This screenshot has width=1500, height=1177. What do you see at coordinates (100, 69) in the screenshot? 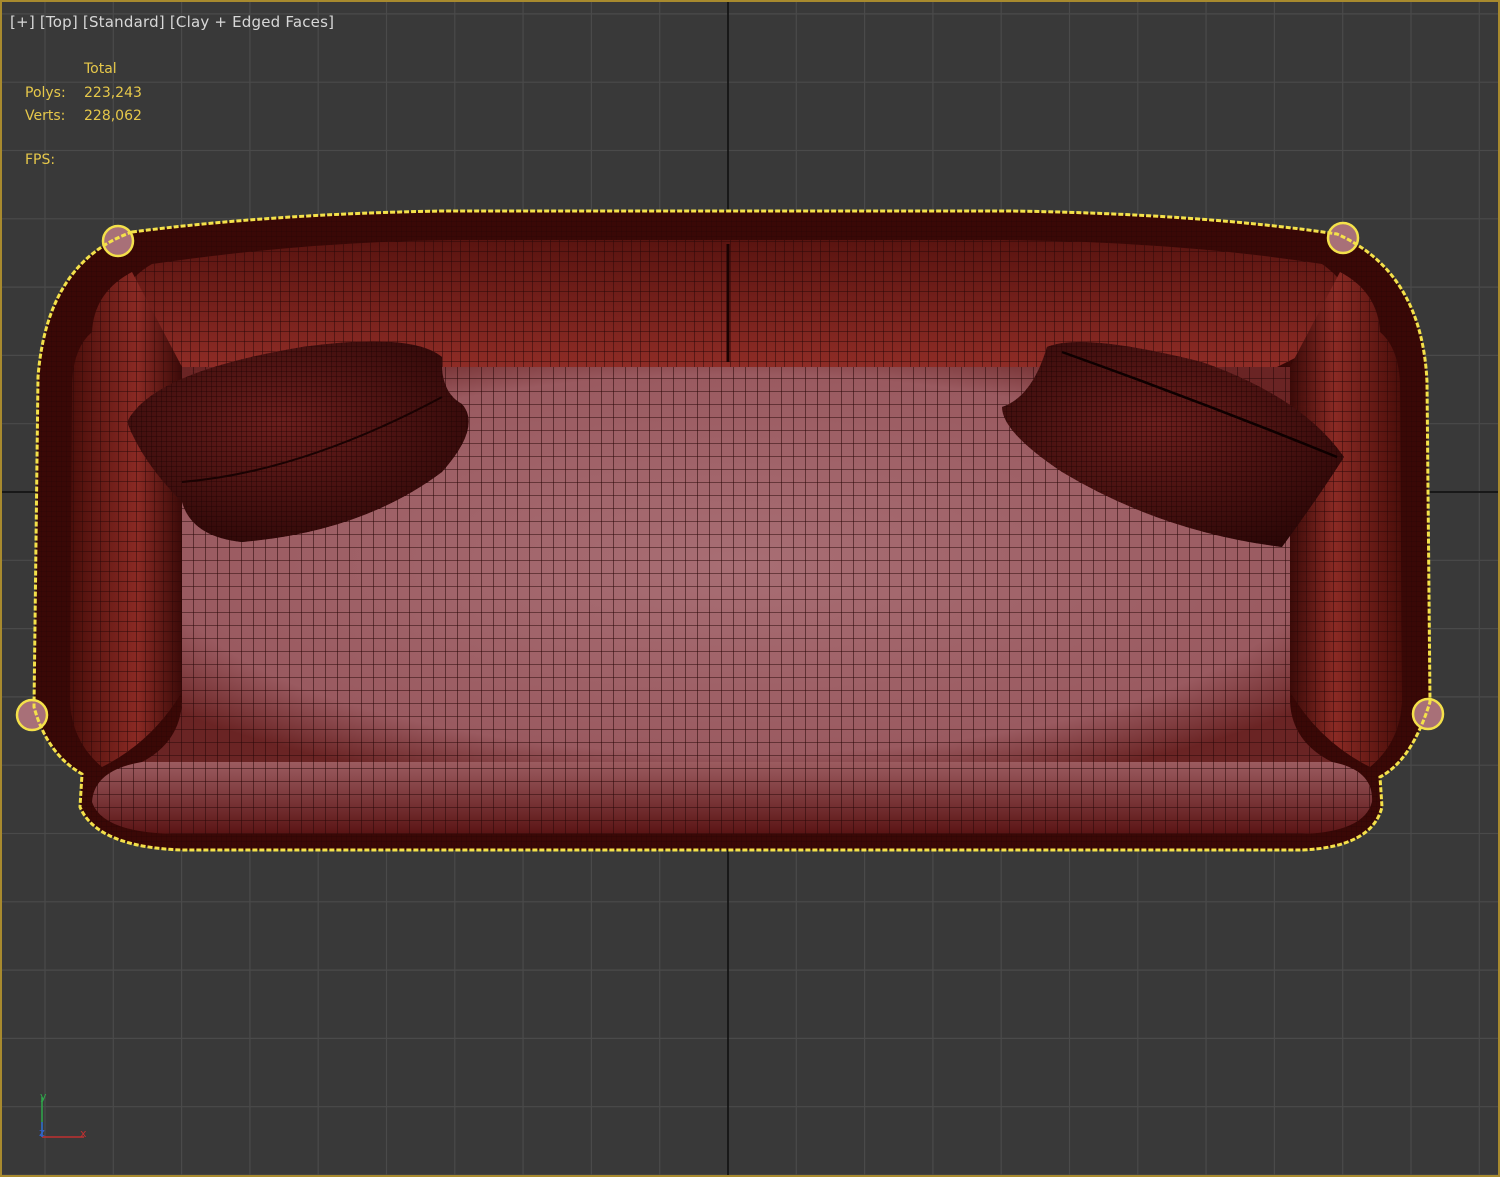
I see `stats-header: Total` at bounding box center [100, 69].